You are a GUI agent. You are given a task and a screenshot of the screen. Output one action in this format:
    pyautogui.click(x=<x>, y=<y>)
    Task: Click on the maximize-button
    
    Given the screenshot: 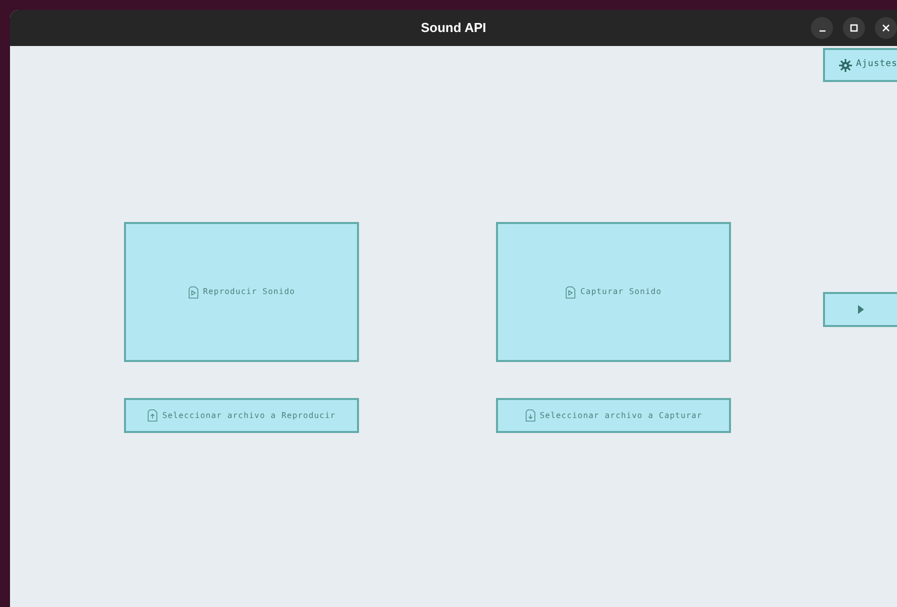 What is the action you would take?
    pyautogui.click(x=854, y=28)
    